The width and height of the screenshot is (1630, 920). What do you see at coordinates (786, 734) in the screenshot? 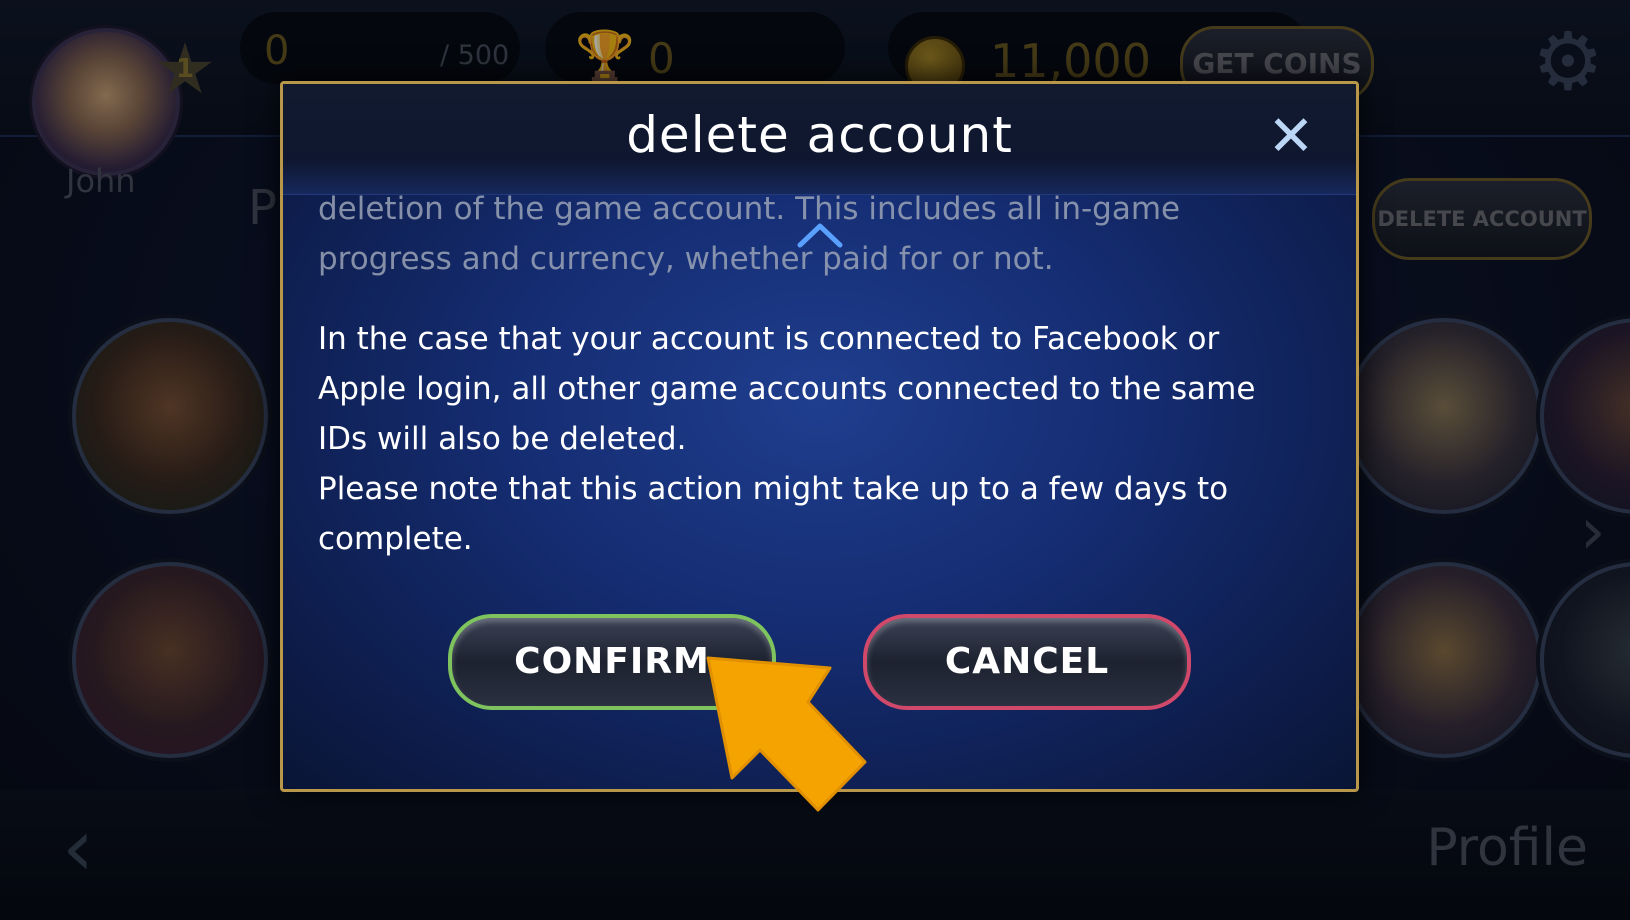
I see `pointer-arrow-icon` at bounding box center [786, 734].